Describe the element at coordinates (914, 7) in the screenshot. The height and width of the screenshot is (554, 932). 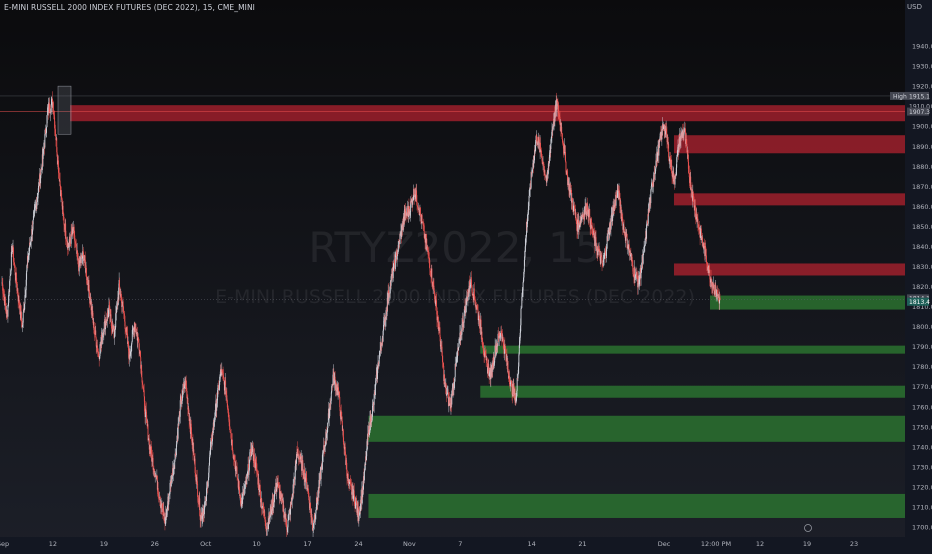
I see `currency-label: USD` at that location.